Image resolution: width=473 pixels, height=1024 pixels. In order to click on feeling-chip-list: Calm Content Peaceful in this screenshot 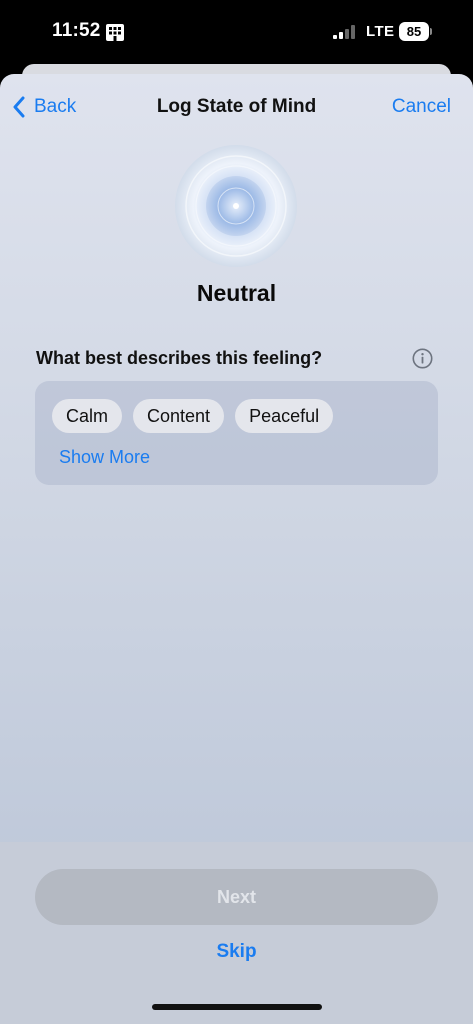, I will do `click(193, 416)`.